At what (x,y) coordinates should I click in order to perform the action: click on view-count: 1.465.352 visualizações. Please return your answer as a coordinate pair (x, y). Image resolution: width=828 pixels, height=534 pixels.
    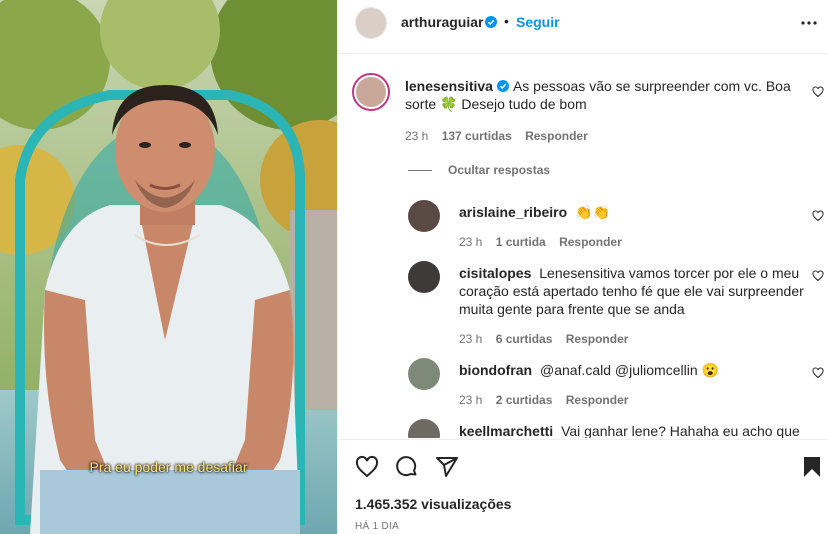
    Looking at the image, I should click on (433, 504).